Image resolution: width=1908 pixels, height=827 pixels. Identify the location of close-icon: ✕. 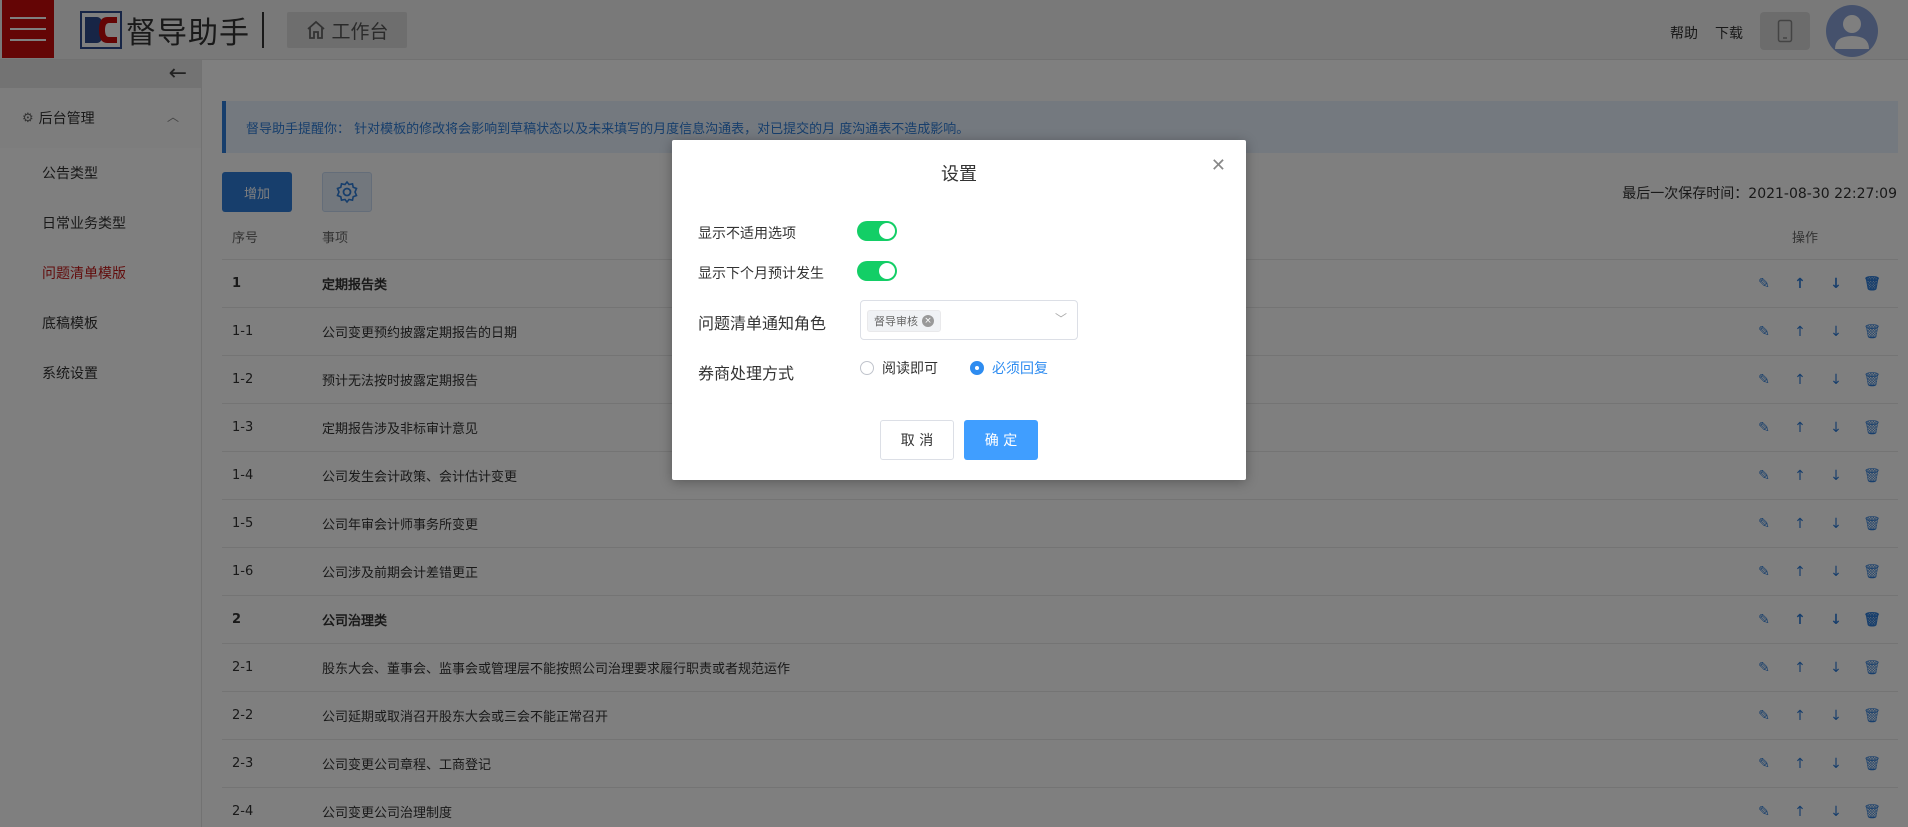
(1218, 166).